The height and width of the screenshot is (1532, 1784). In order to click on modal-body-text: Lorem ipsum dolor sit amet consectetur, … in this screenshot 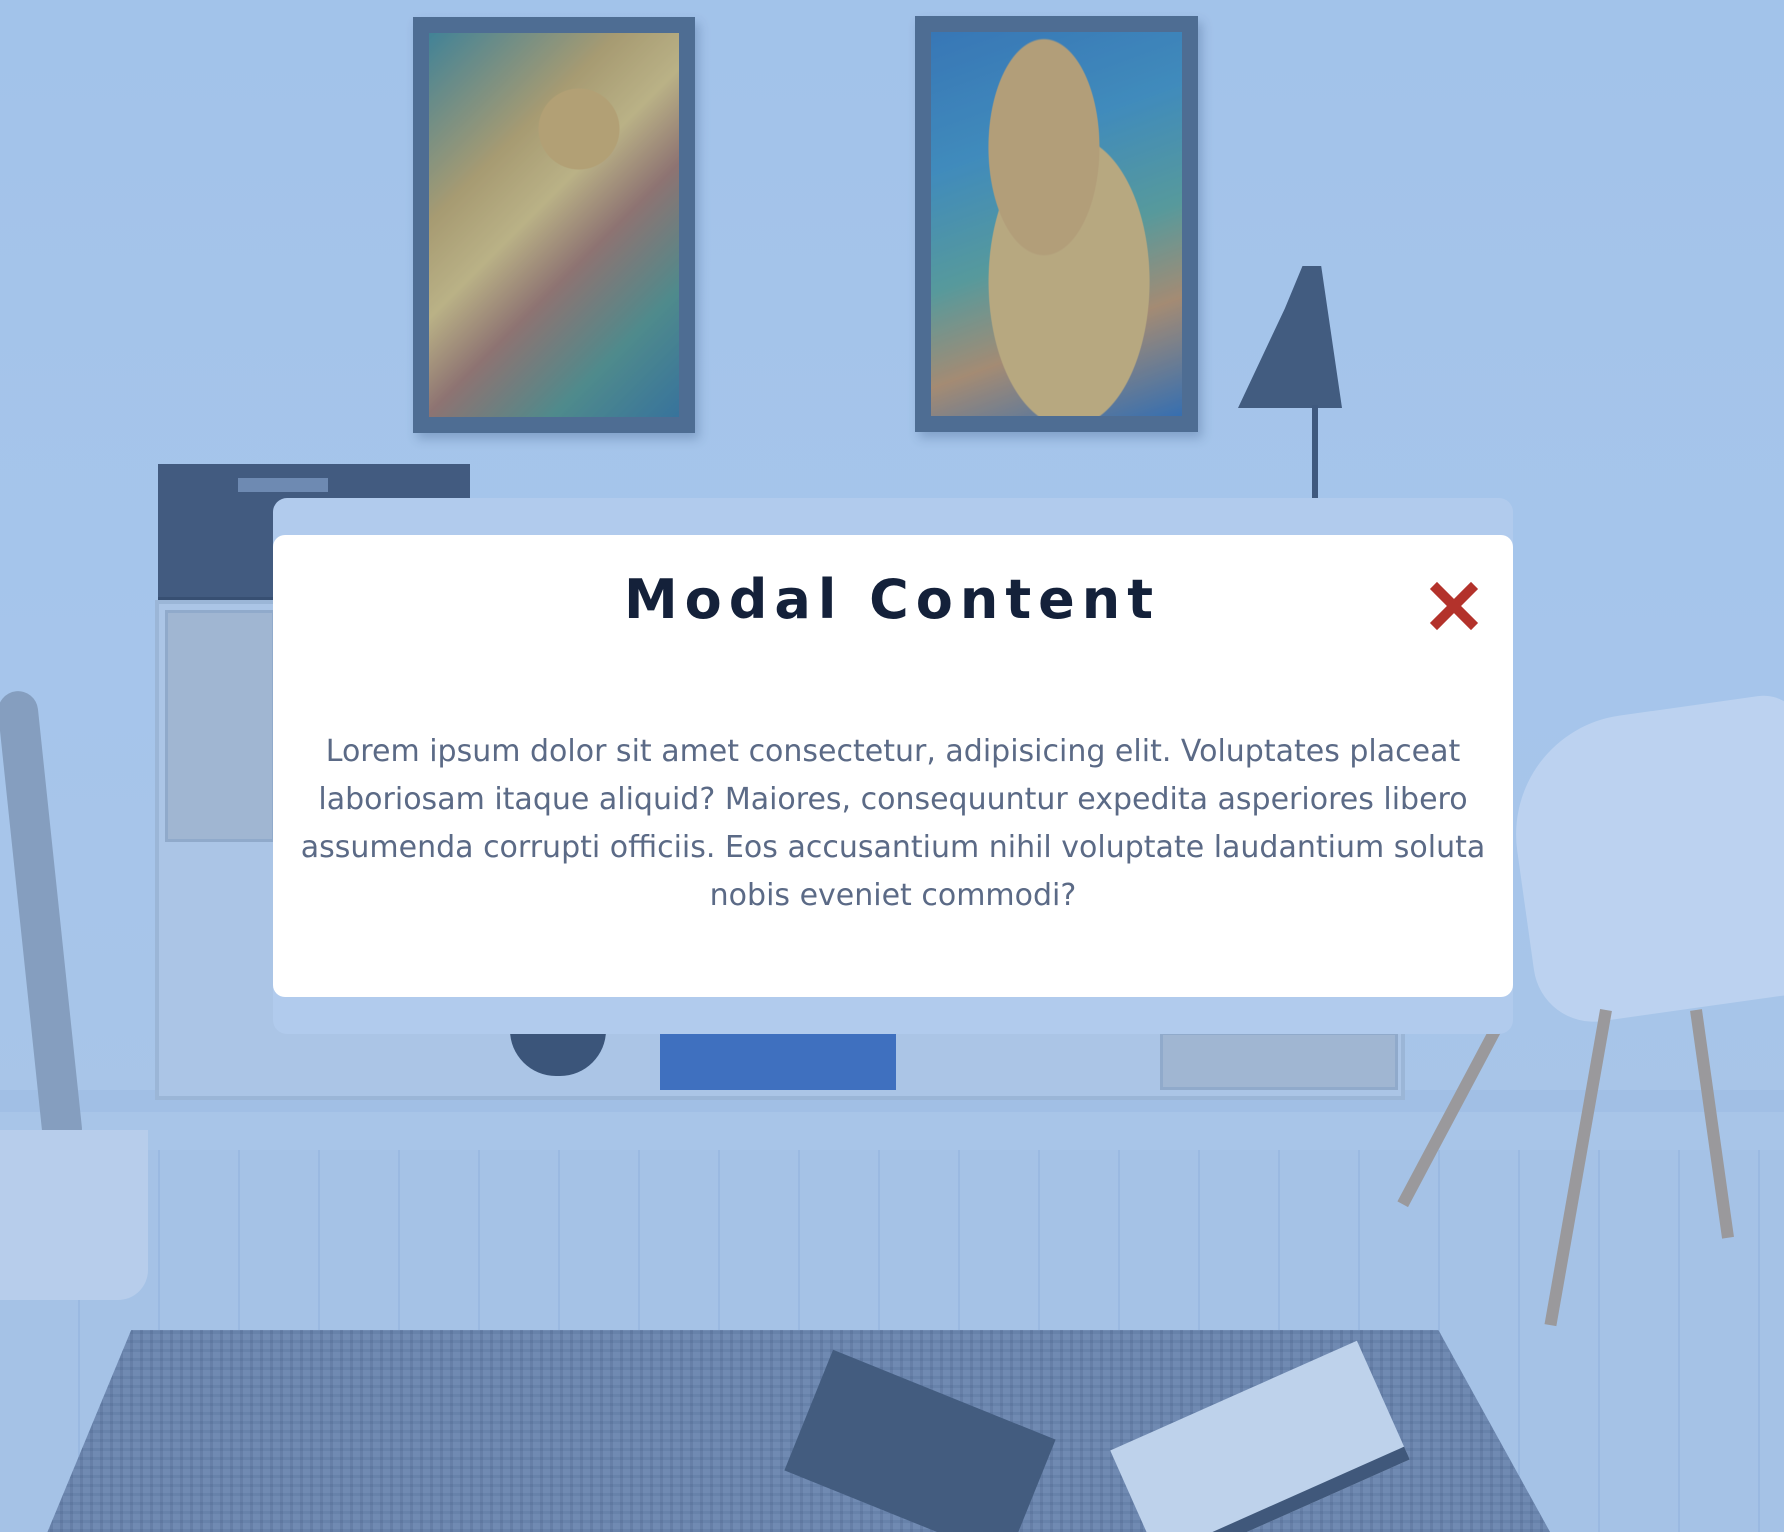, I will do `click(893, 823)`.